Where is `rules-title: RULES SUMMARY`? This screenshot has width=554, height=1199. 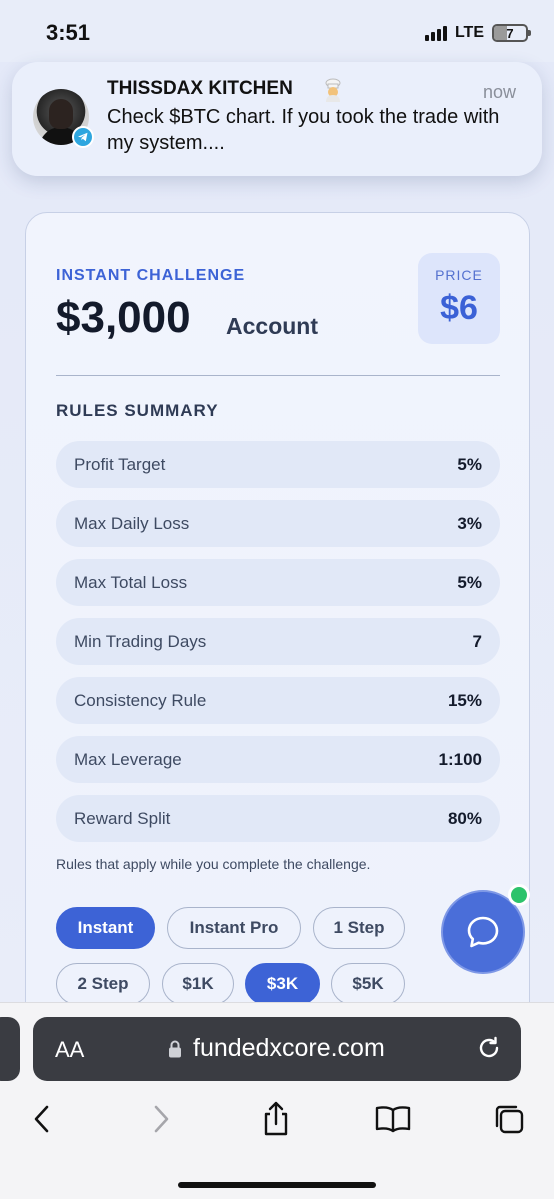
rules-title: RULES SUMMARY is located at coordinates (137, 410).